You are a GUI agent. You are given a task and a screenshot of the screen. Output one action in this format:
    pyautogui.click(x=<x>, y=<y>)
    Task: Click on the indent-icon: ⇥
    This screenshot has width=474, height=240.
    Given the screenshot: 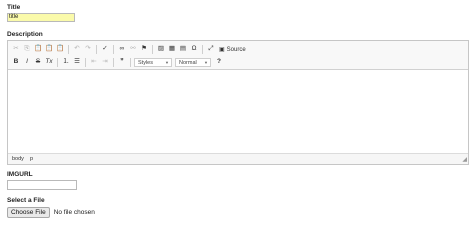 What is the action you would take?
    pyautogui.click(x=105, y=63)
    